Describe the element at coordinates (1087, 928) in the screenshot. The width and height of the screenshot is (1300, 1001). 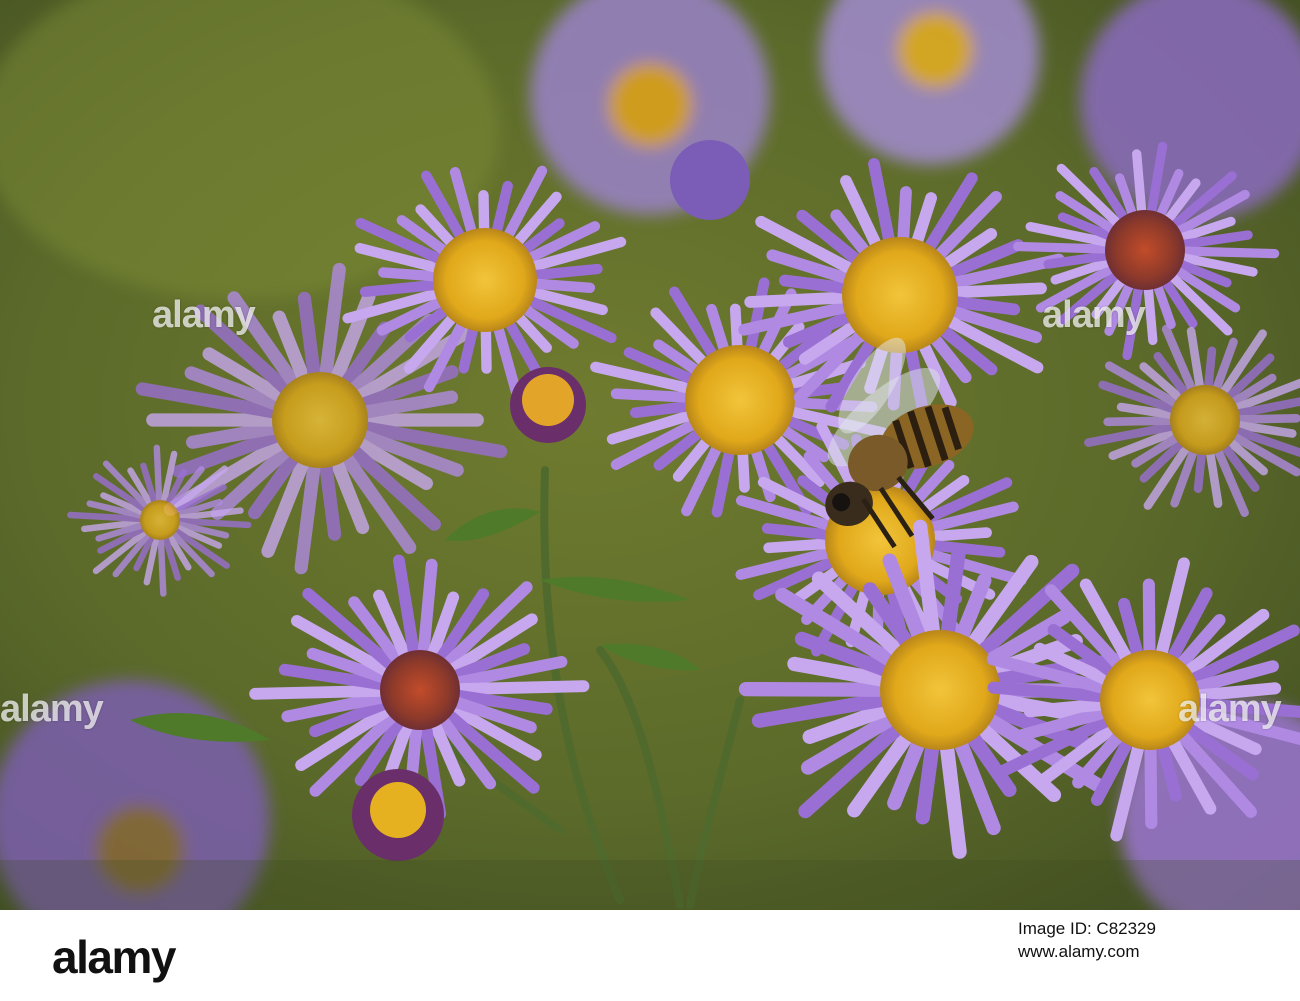
I see `image-id-label: Image ID: C82329` at that location.